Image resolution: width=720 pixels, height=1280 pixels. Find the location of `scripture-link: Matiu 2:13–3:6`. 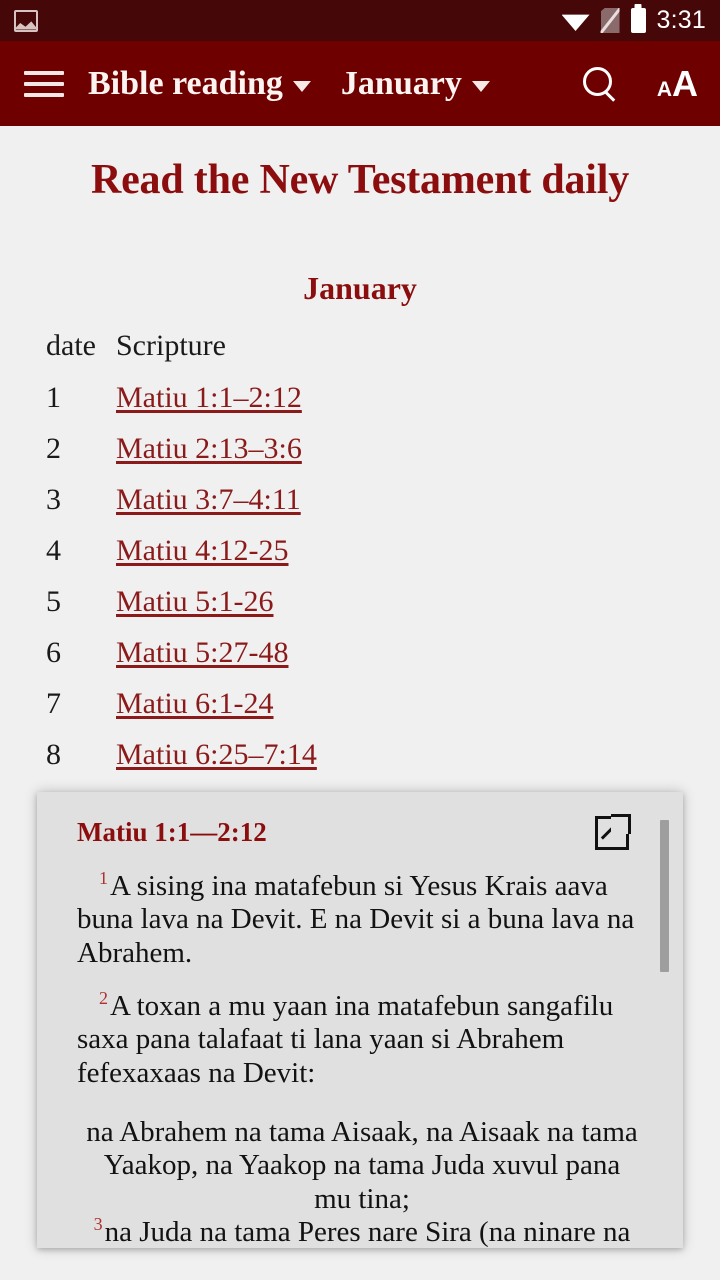

scripture-link: Matiu 2:13–3:6 is located at coordinates (209, 449).